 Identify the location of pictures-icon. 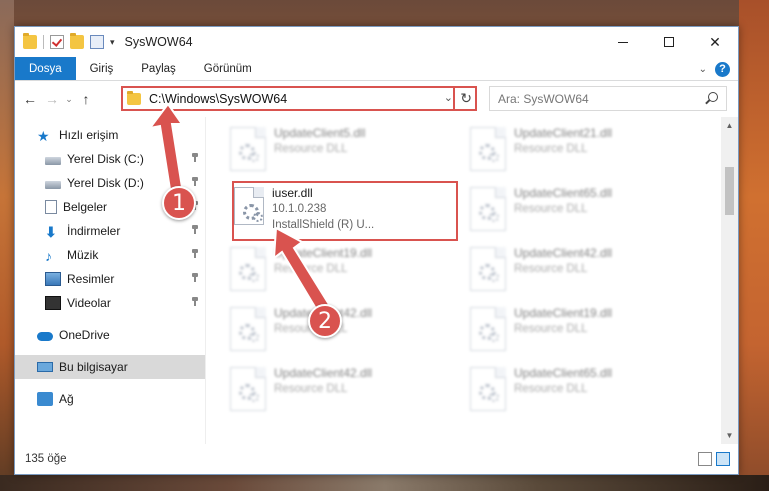
(53, 279).